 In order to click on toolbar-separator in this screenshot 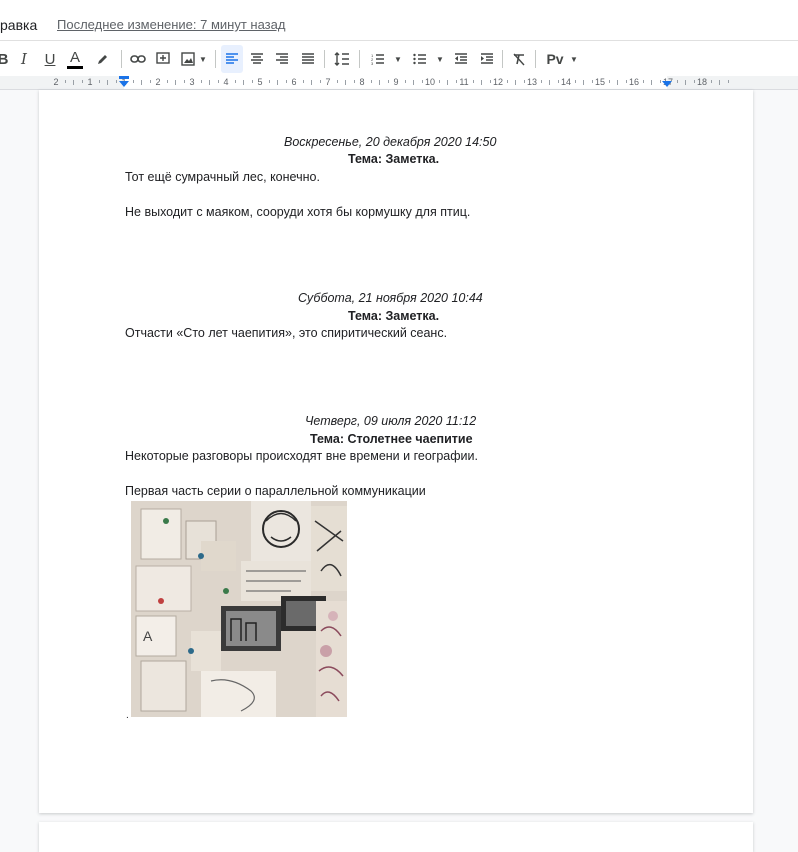, I will do `click(215, 59)`.